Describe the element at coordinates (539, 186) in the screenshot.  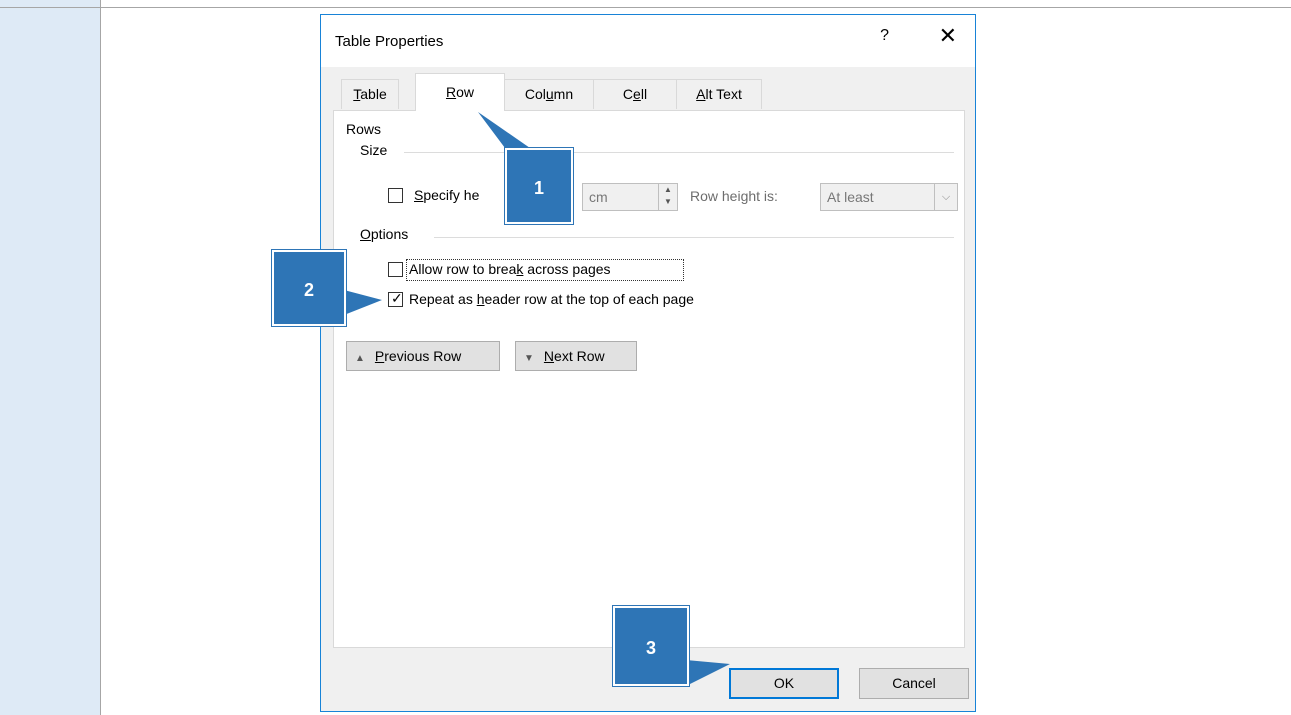
I see `callout-1: 1` at that location.